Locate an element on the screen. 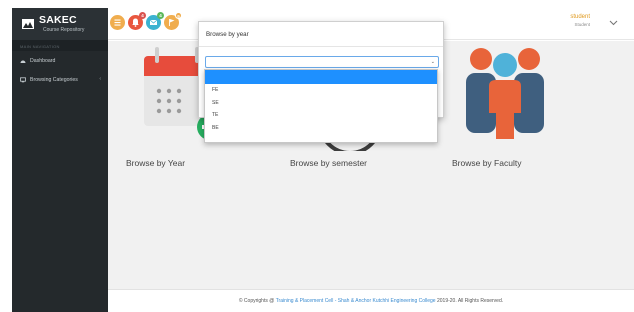 The image size is (634, 312). brand: SAKEC Course Repository is located at coordinates (60, 24).